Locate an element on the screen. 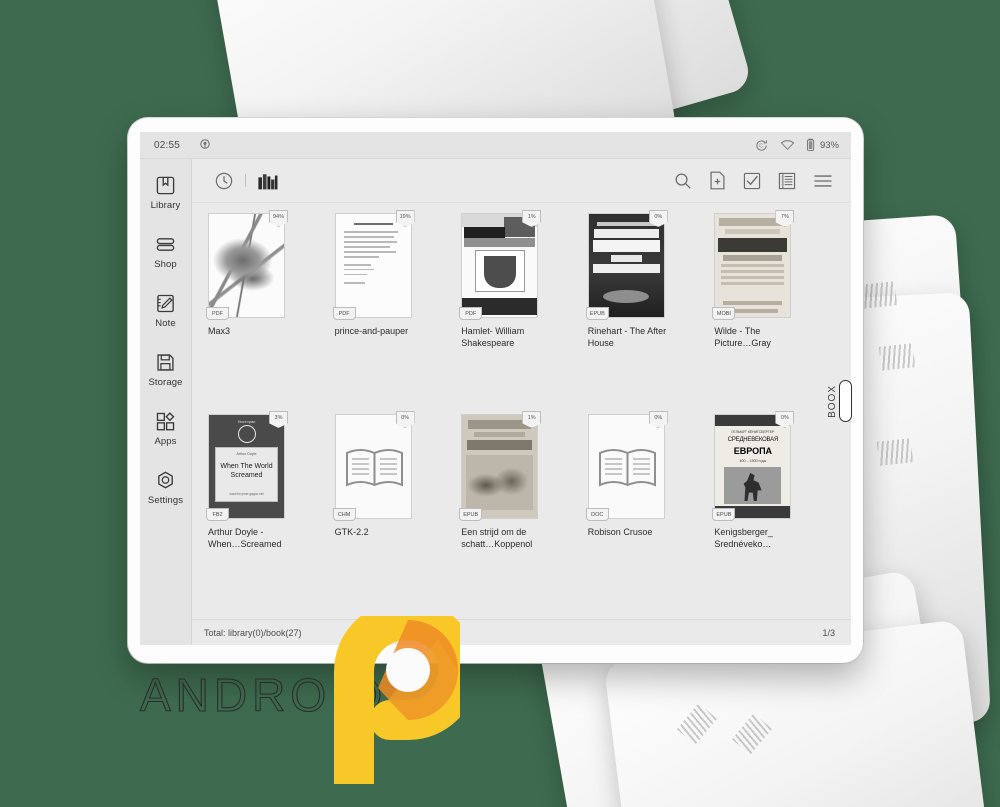 The height and width of the screenshot is (807, 1000). book-title: Max3 is located at coordinates (219, 331).